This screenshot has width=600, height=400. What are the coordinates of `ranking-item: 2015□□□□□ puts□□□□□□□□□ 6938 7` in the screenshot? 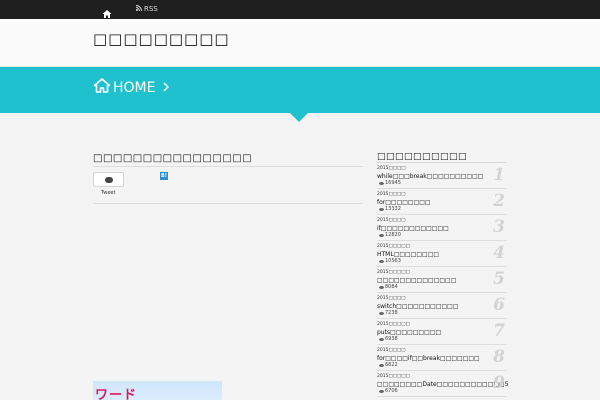 It's located at (442, 332).